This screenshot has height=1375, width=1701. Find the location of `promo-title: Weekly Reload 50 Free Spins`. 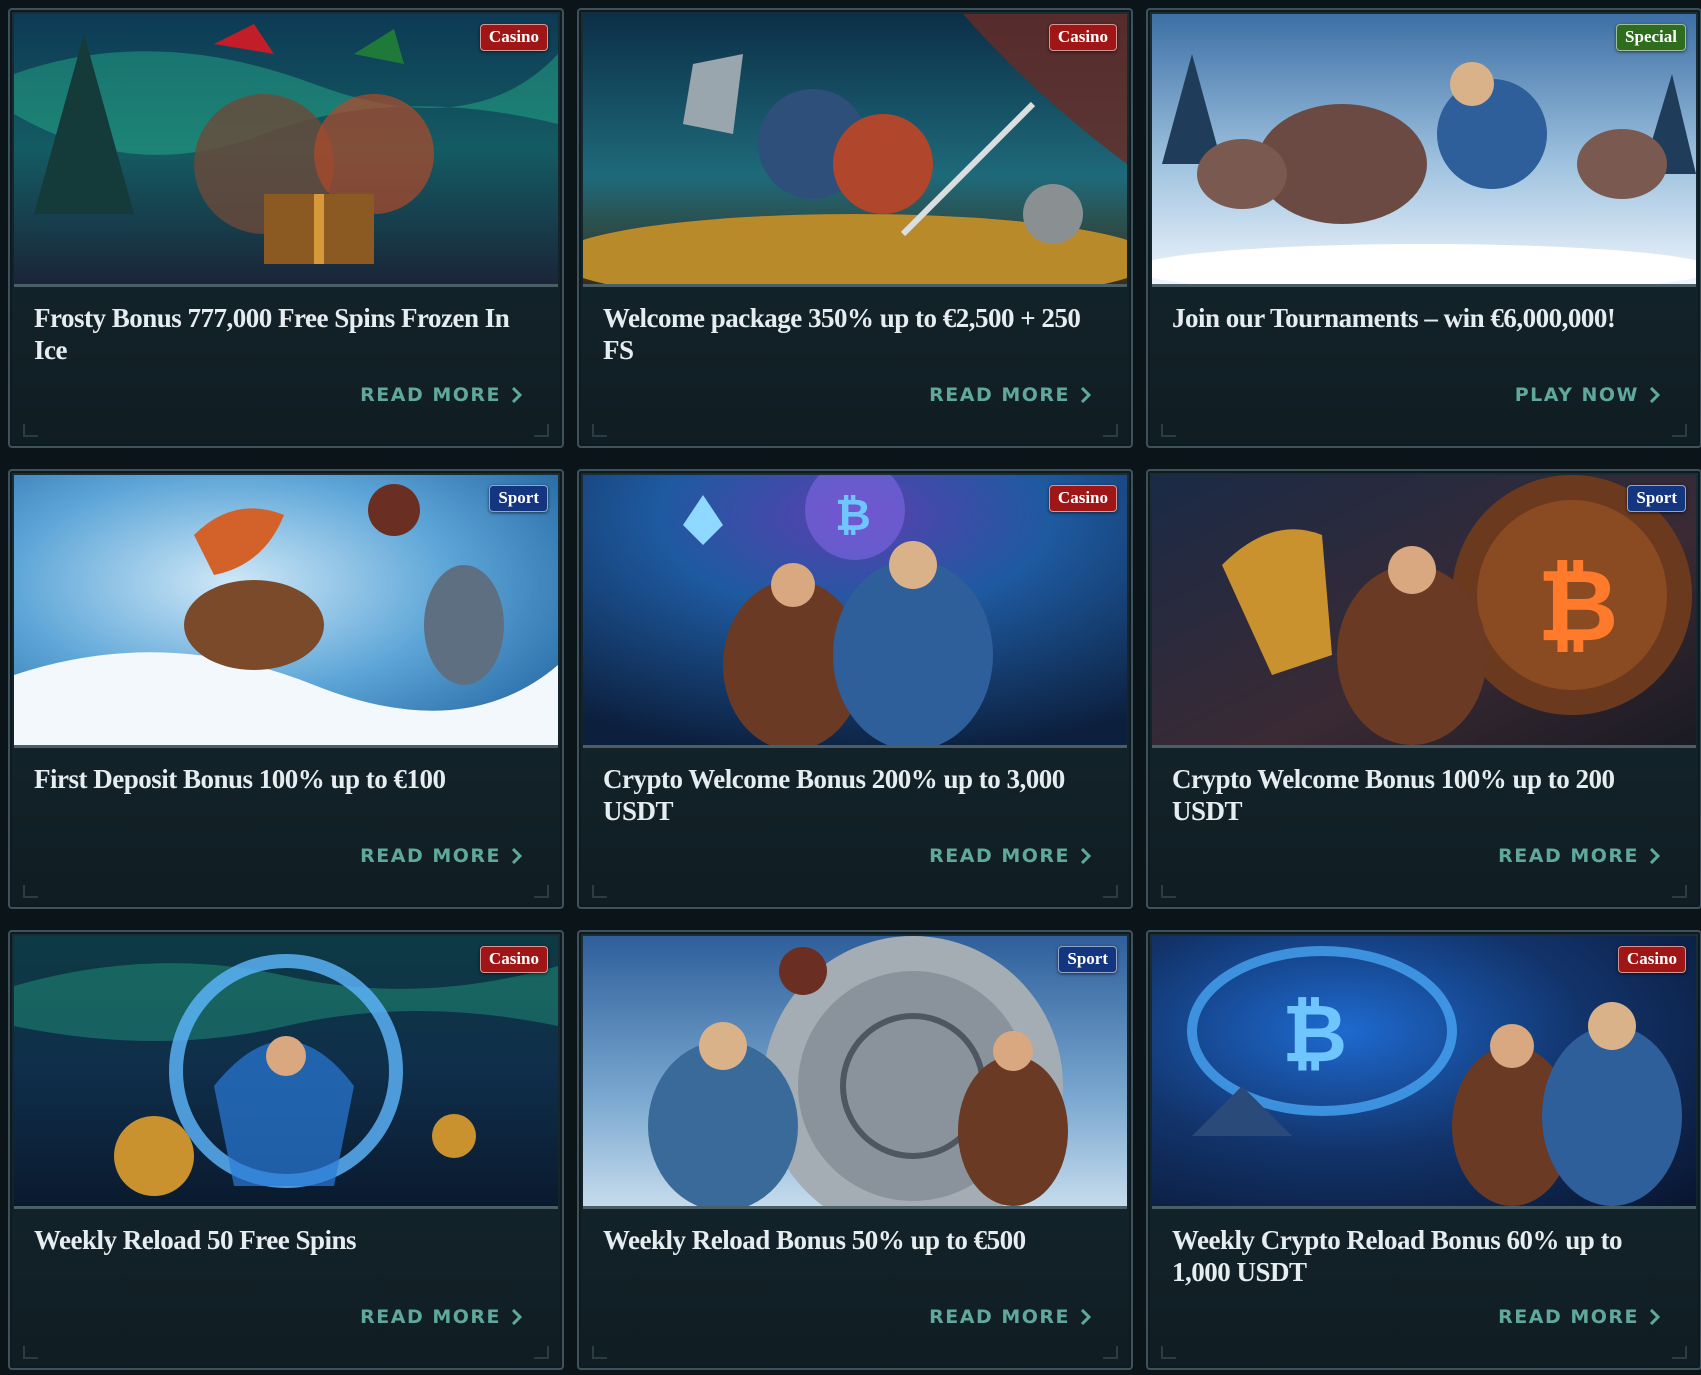

promo-title: Weekly Reload 50 Free Spins is located at coordinates (195, 1240).